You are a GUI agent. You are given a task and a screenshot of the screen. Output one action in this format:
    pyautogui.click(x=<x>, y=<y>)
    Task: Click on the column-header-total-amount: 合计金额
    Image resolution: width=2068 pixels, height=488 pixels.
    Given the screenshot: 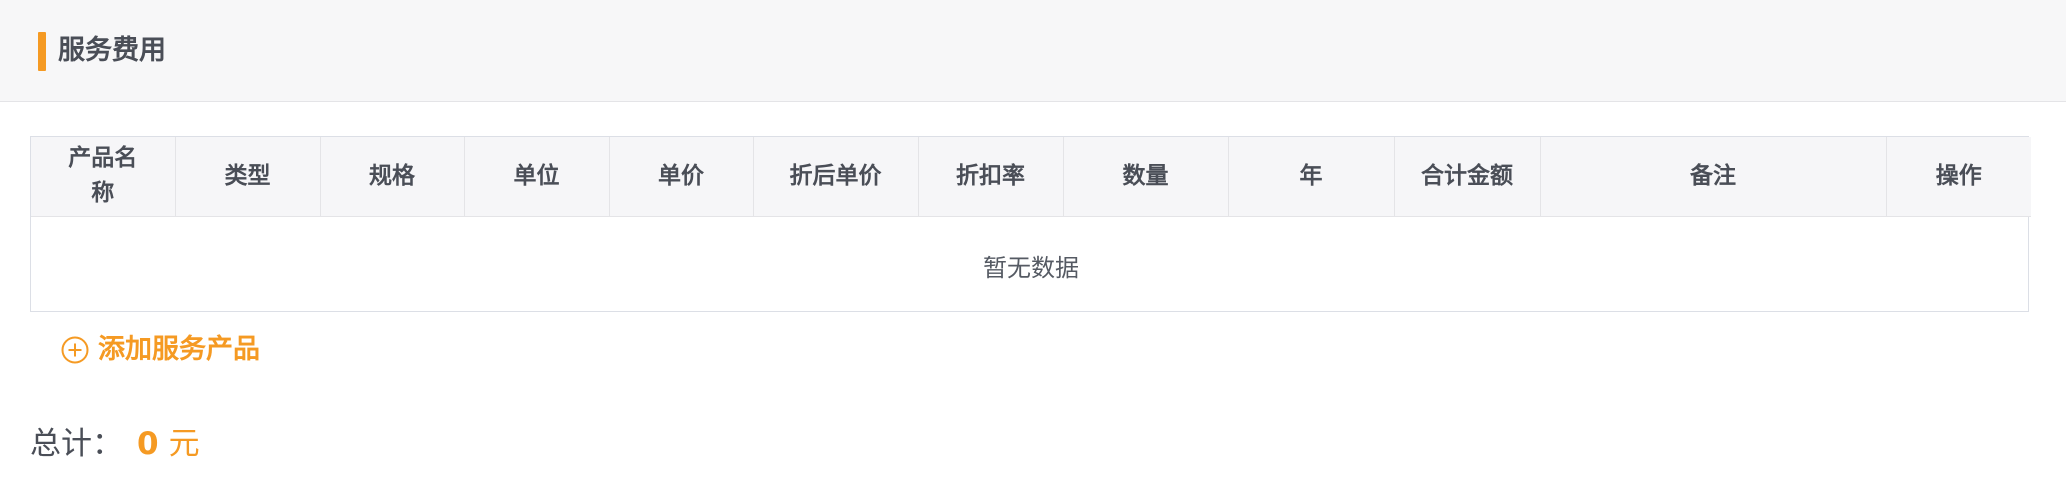 What is the action you would take?
    pyautogui.click(x=1467, y=177)
    